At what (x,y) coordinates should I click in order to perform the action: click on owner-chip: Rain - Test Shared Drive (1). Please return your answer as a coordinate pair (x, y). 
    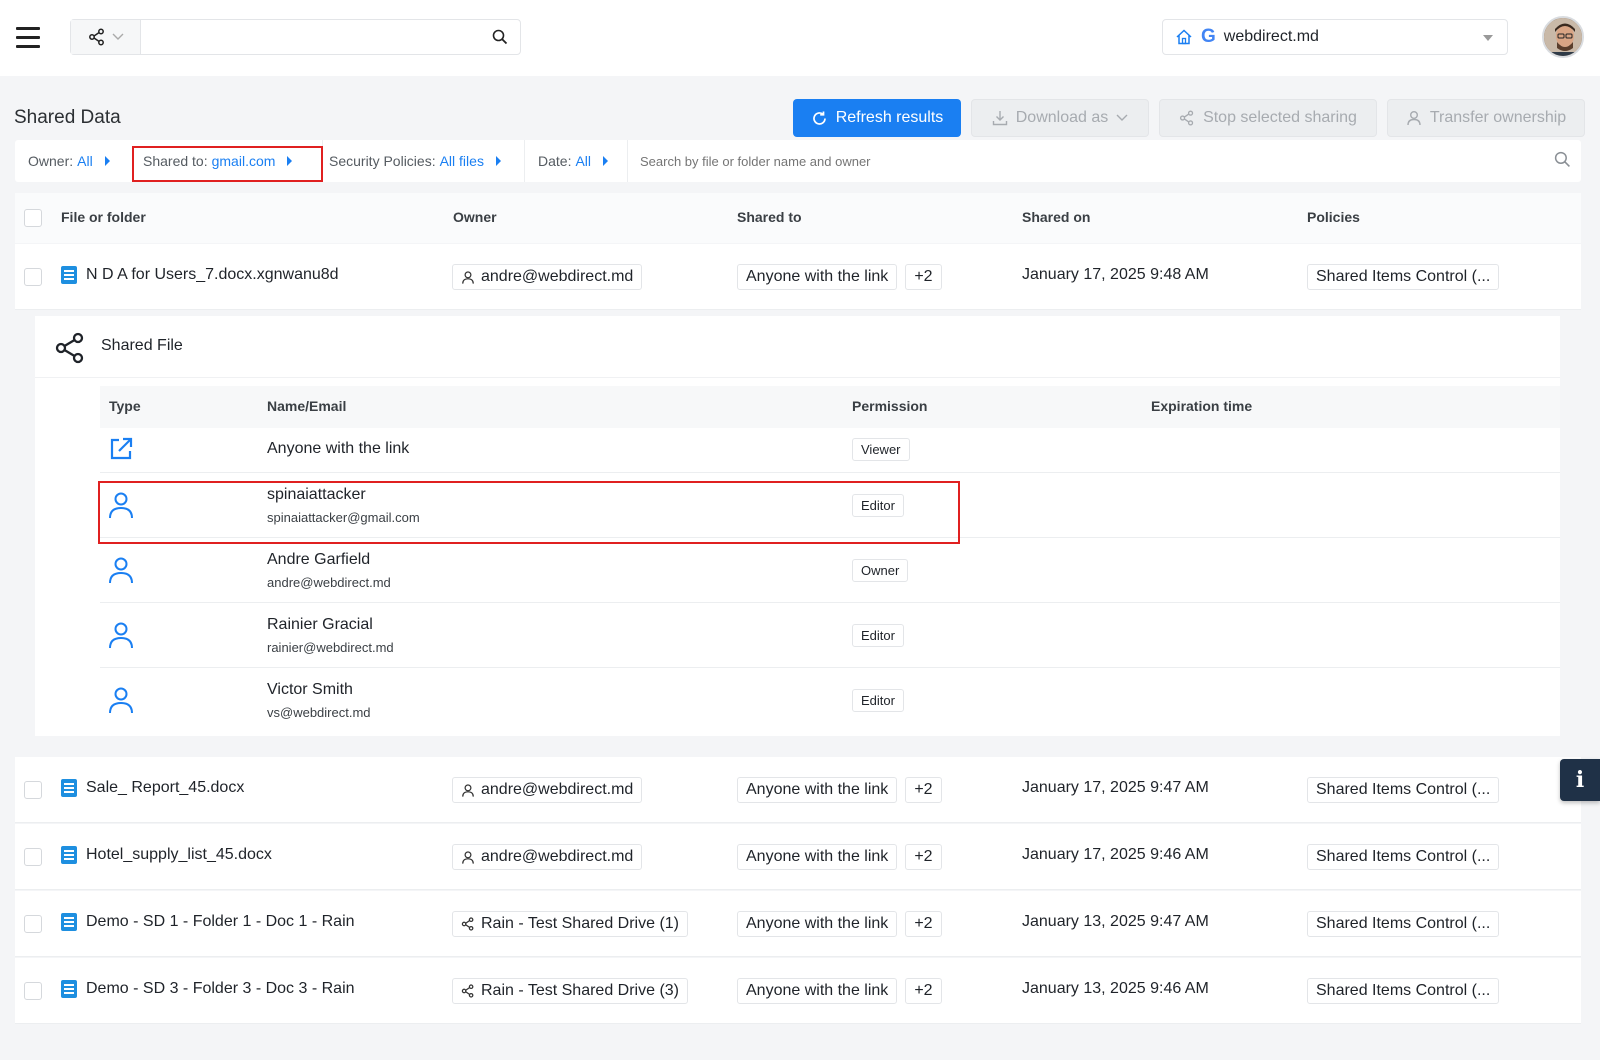
    Looking at the image, I should click on (570, 924).